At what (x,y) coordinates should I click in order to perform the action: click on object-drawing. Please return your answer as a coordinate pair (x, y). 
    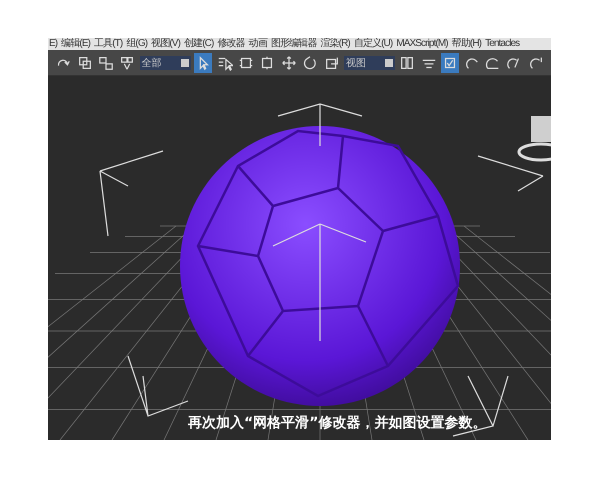
    Looking at the image, I should click on (534, 139).